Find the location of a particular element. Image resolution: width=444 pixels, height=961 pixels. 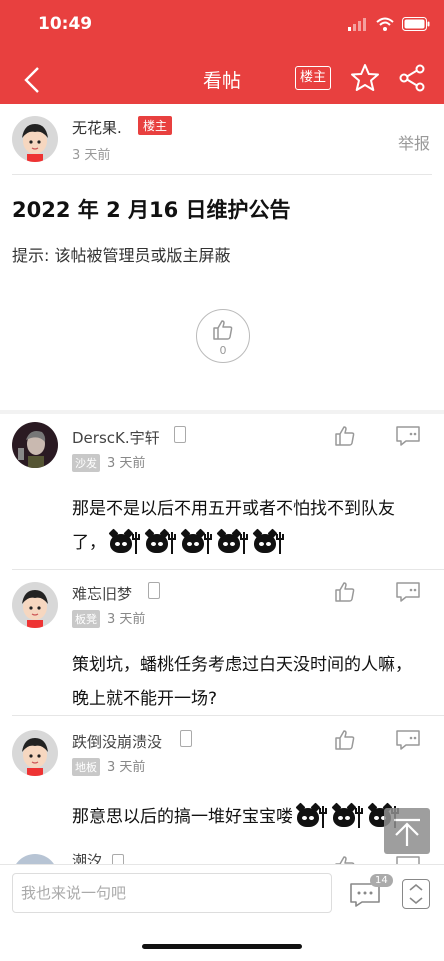

report-button: 举报 is located at coordinates (414, 142).